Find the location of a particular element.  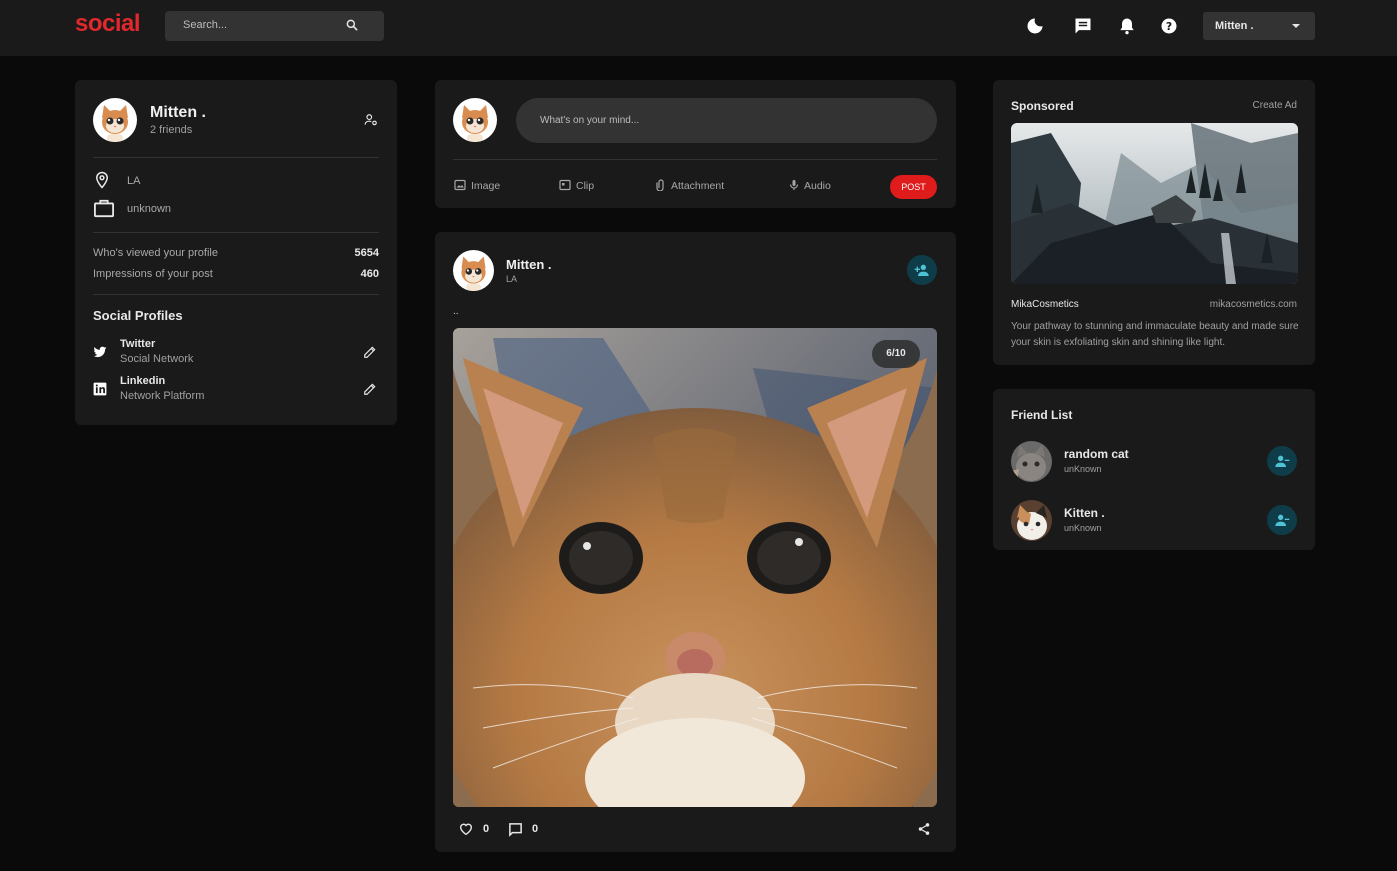

search-icon is located at coordinates (352, 25).